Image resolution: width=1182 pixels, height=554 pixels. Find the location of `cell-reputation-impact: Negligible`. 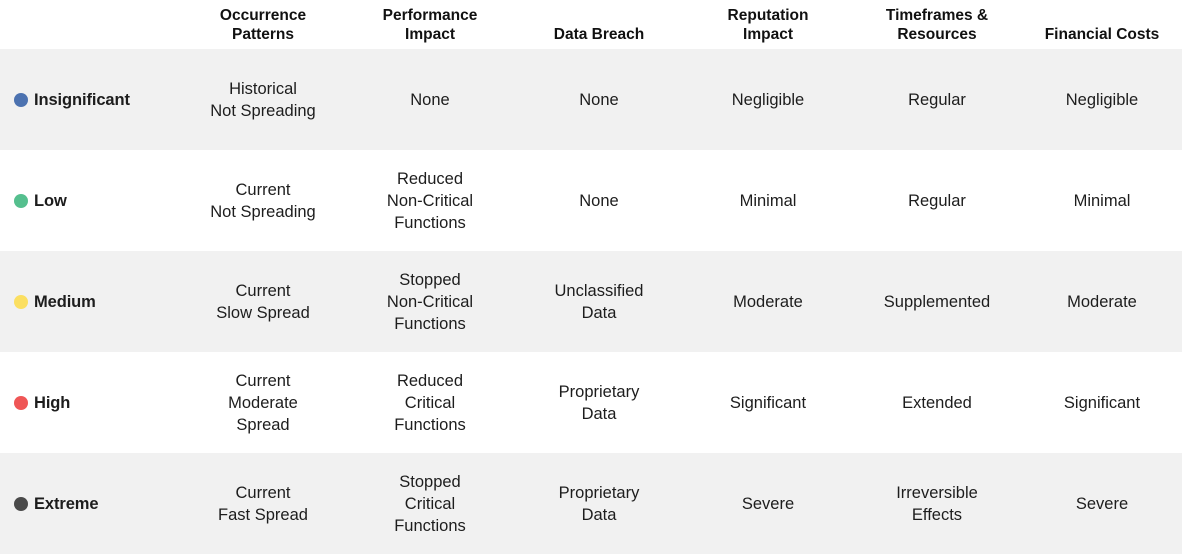

cell-reputation-impact: Negligible is located at coordinates (768, 99).